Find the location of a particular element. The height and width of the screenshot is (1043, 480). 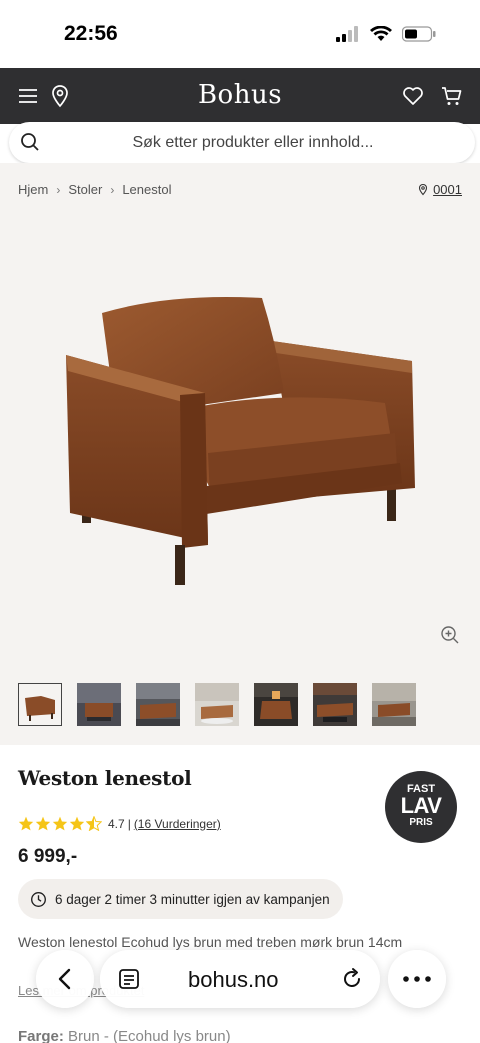

breadcrumb-home: Hjem is located at coordinates (33, 189).